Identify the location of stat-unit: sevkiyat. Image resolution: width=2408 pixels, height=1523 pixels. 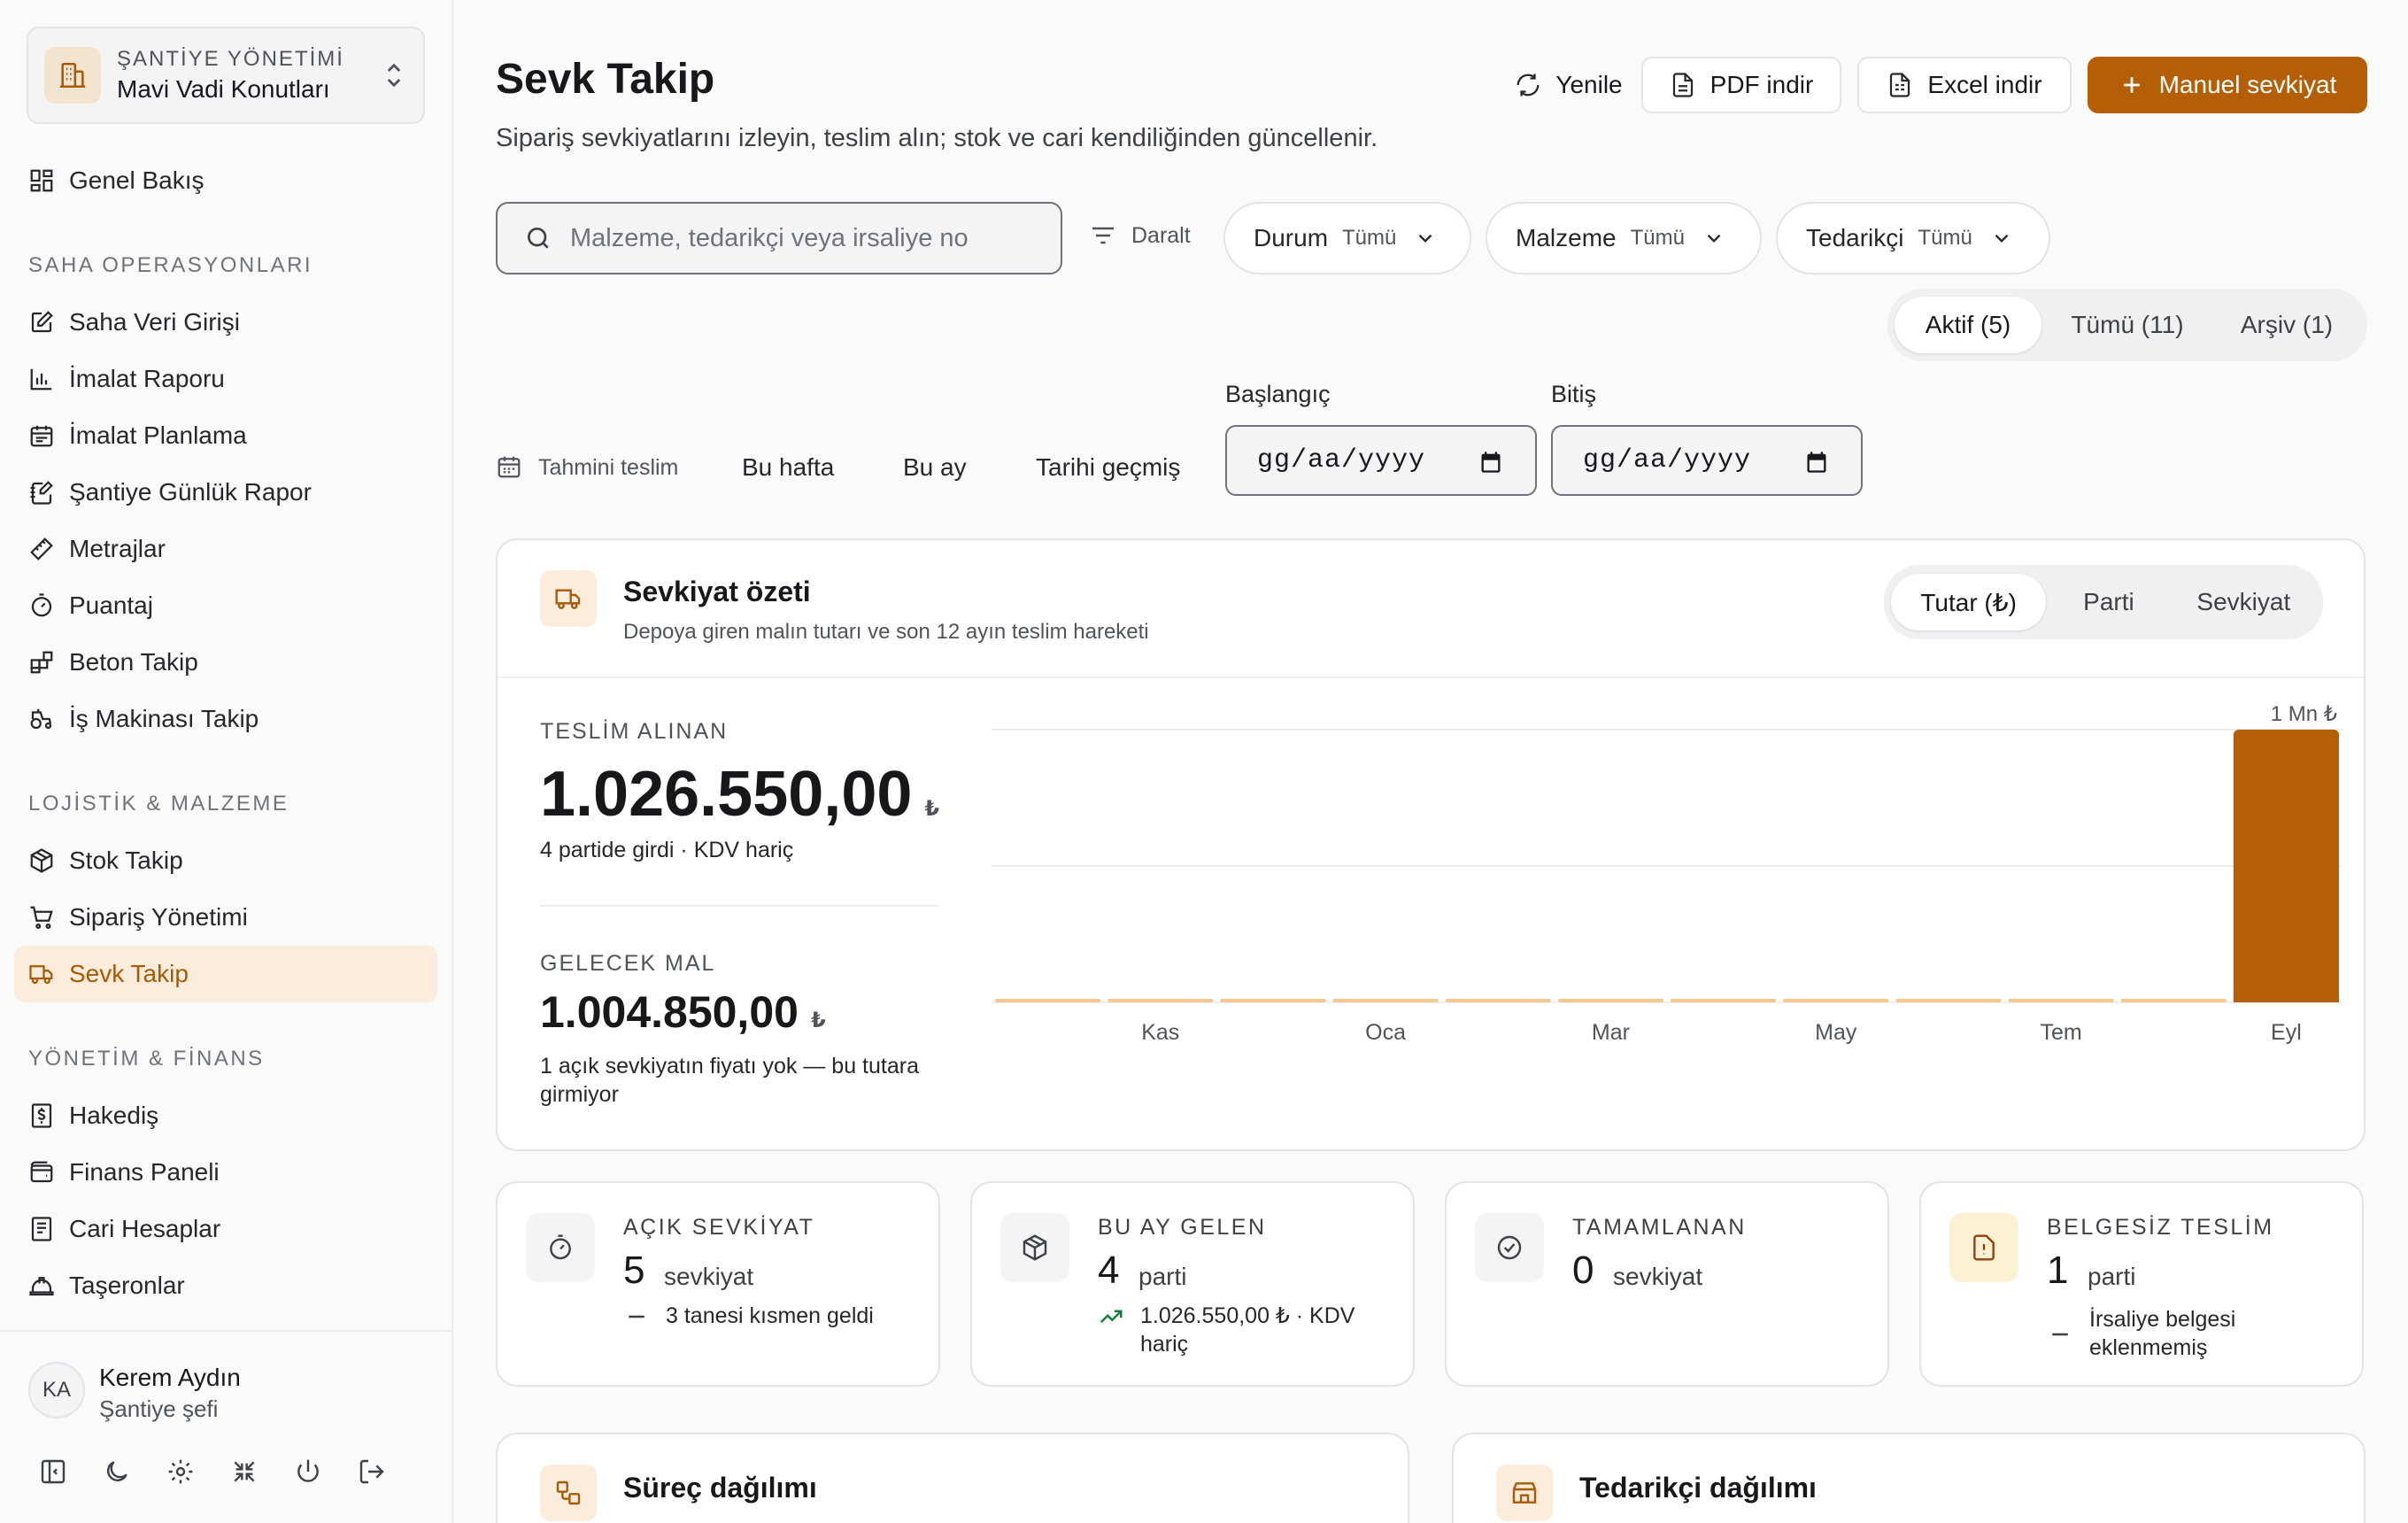
(709, 1276).